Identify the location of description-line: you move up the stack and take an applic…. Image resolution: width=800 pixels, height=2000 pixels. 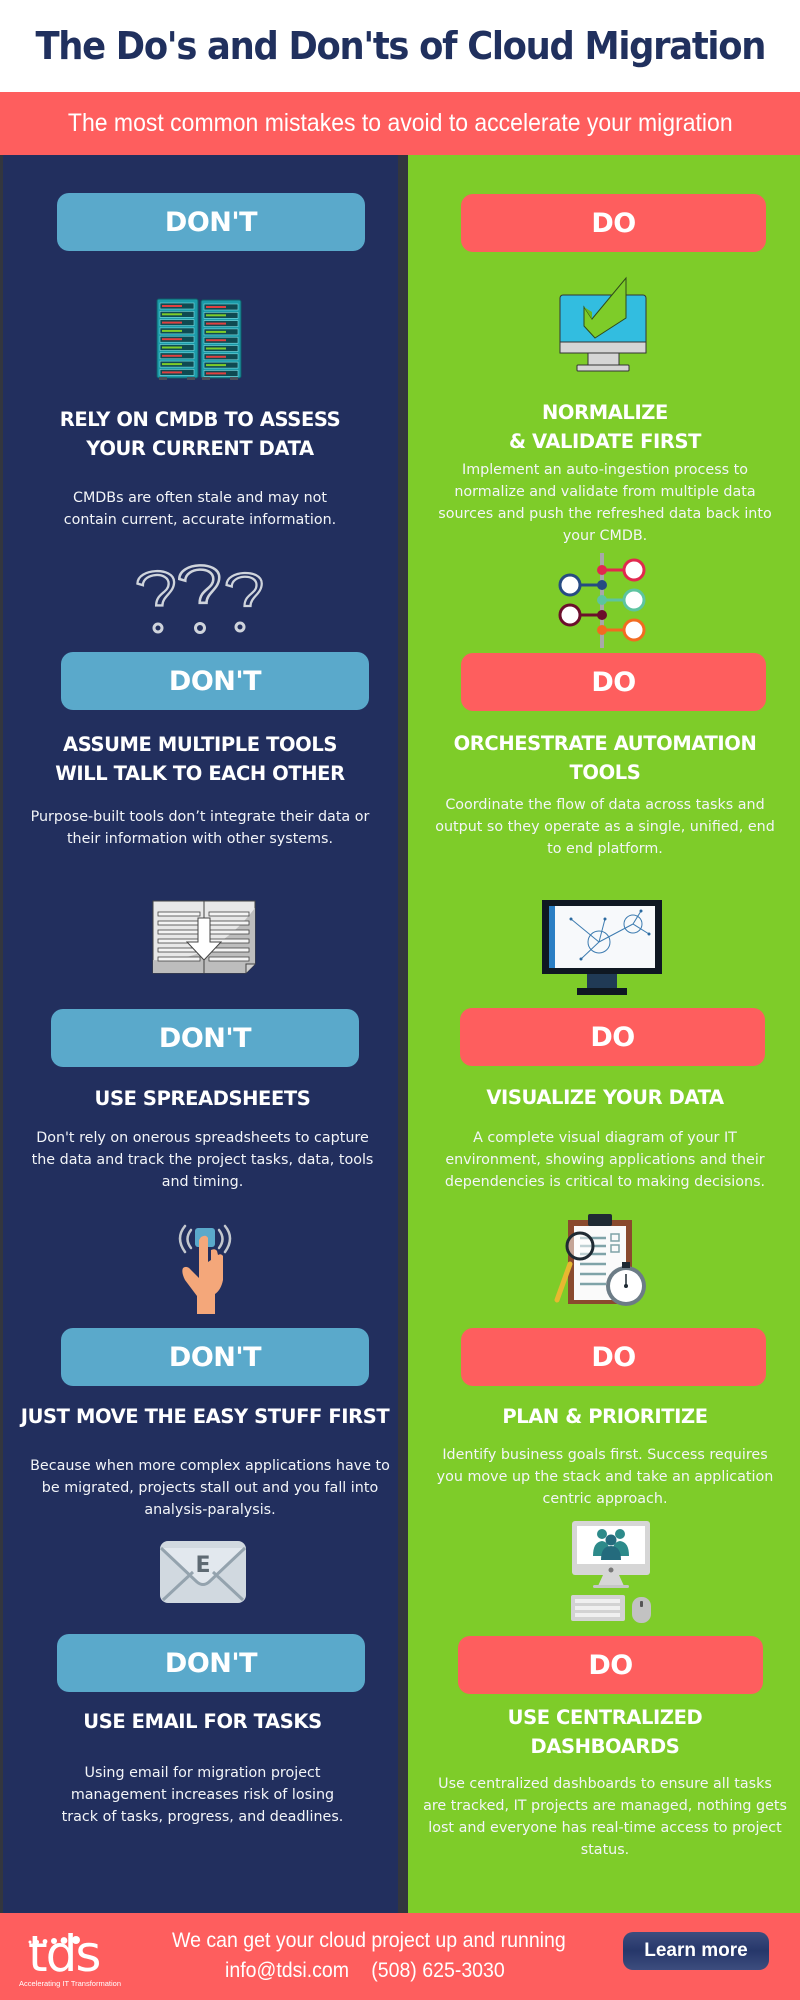
(605, 1477).